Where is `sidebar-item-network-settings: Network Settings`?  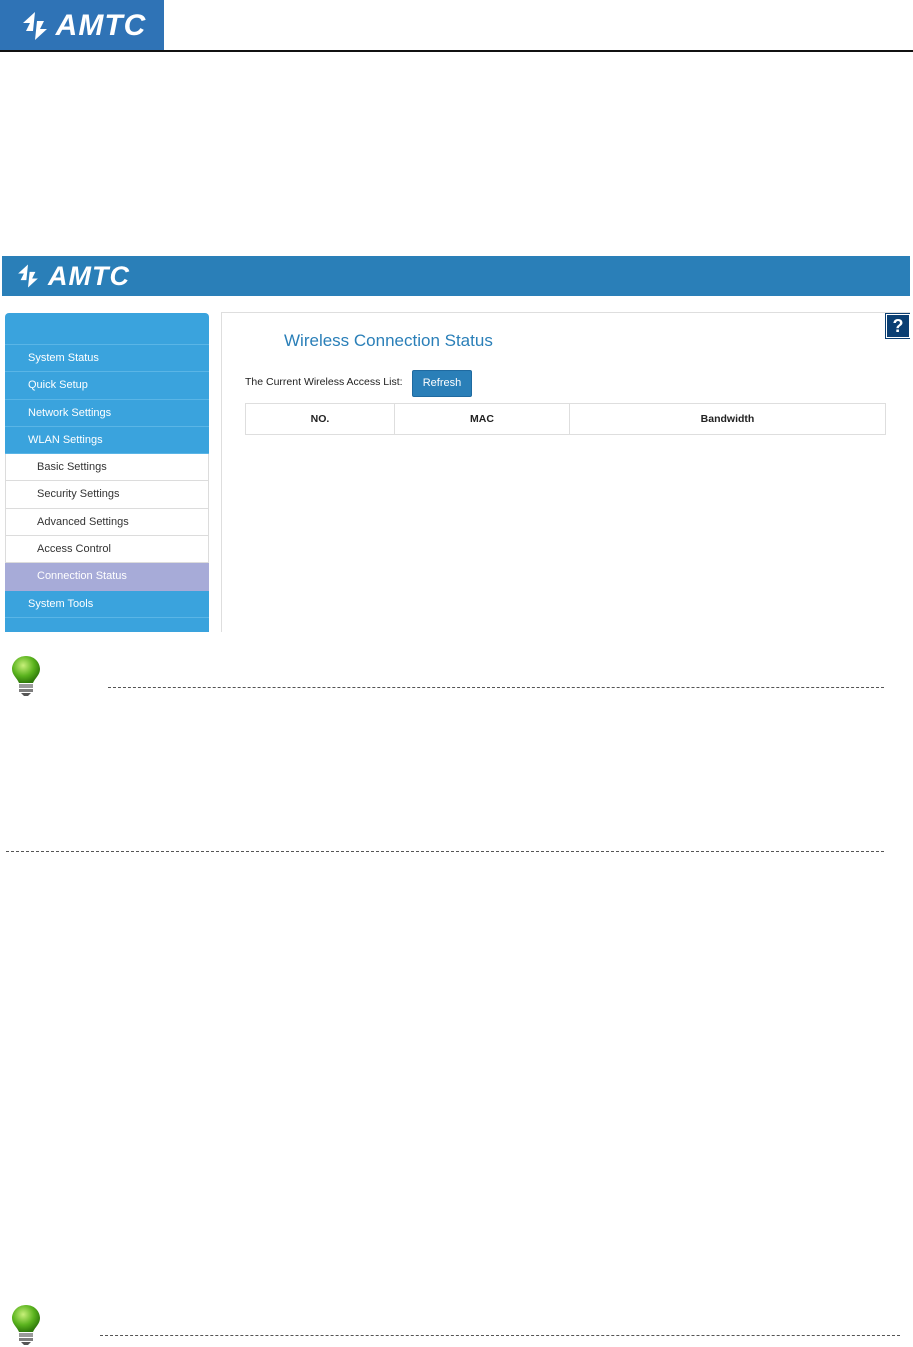 sidebar-item-network-settings: Network Settings is located at coordinates (107, 413).